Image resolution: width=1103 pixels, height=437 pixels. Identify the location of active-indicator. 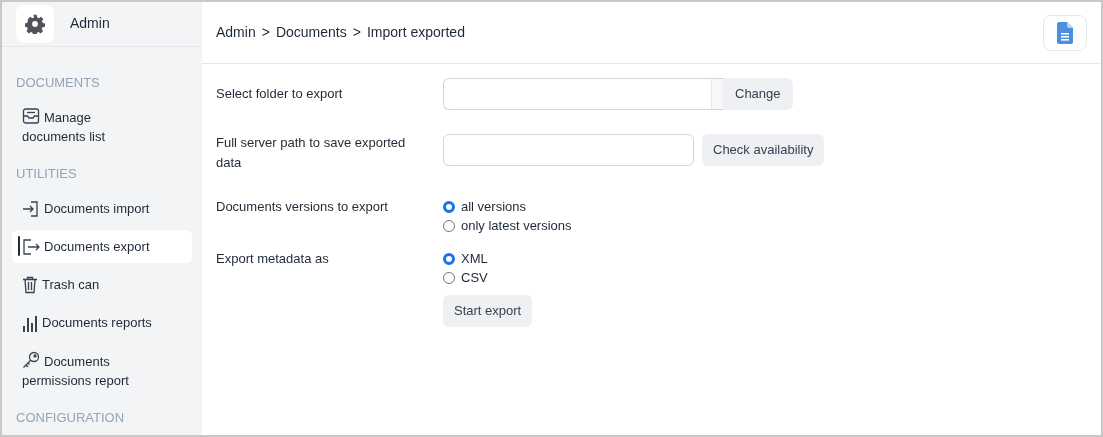
(19, 245).